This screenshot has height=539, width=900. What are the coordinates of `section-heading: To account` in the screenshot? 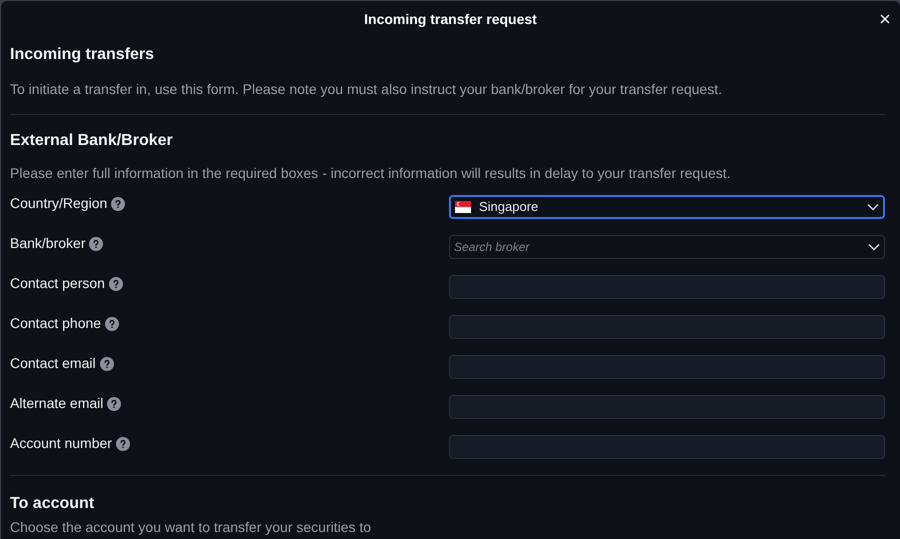 It's located at (53, 504).